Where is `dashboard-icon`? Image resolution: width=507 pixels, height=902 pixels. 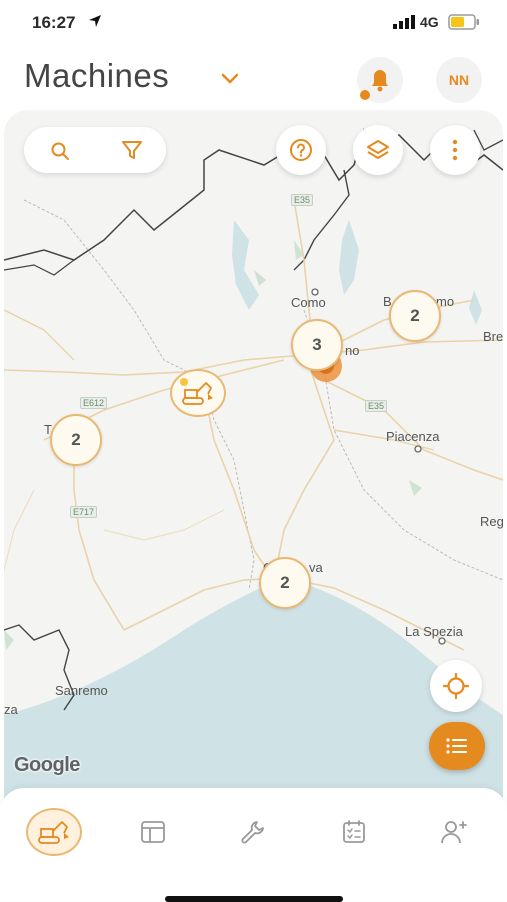
dashboard-icon is located at coordinates (153, 832).